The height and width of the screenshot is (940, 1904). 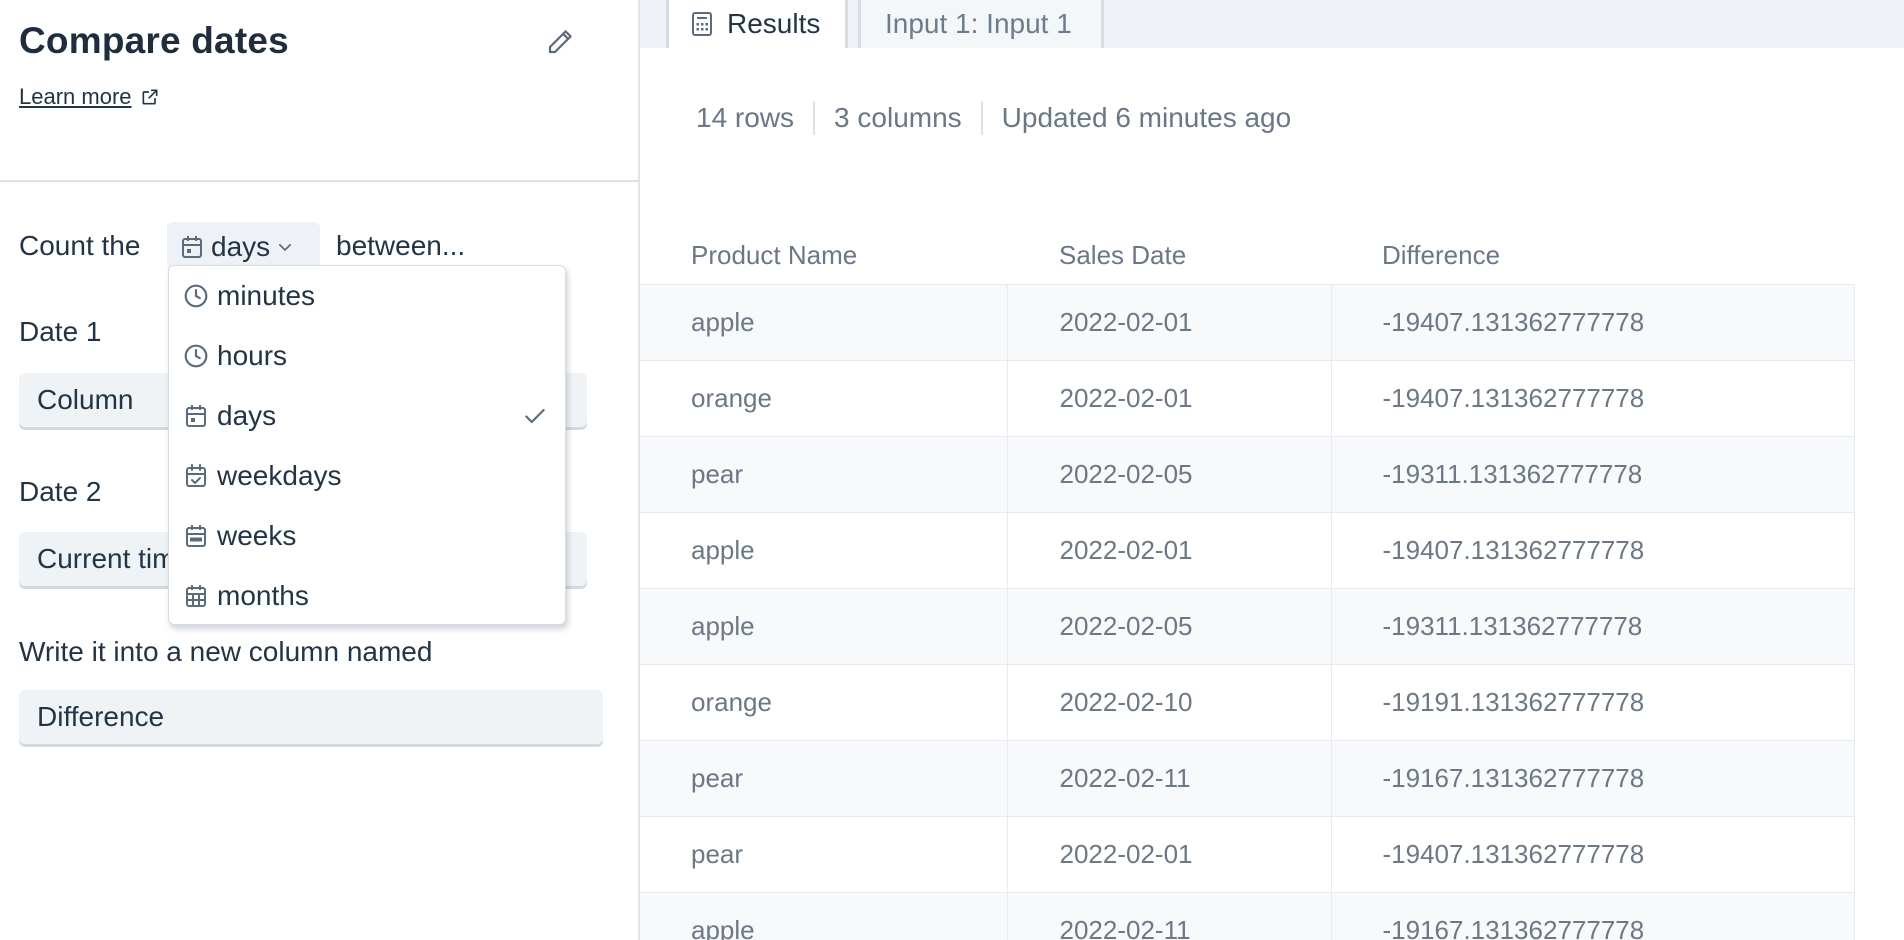 What do you see at coordinates (1592, 256) in the screenshot?
I see `column-header: Difference` at bounding box center [1592, 256].